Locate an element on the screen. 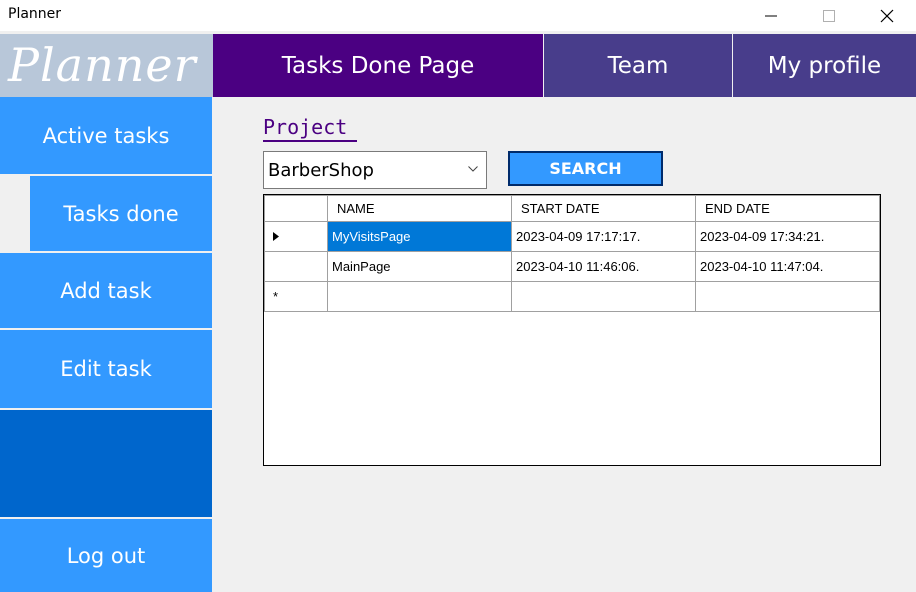 Image resolution: width=916 pixels, height=592 pixels. nav-my-profile: My profile is located at coordinates (824, 65).